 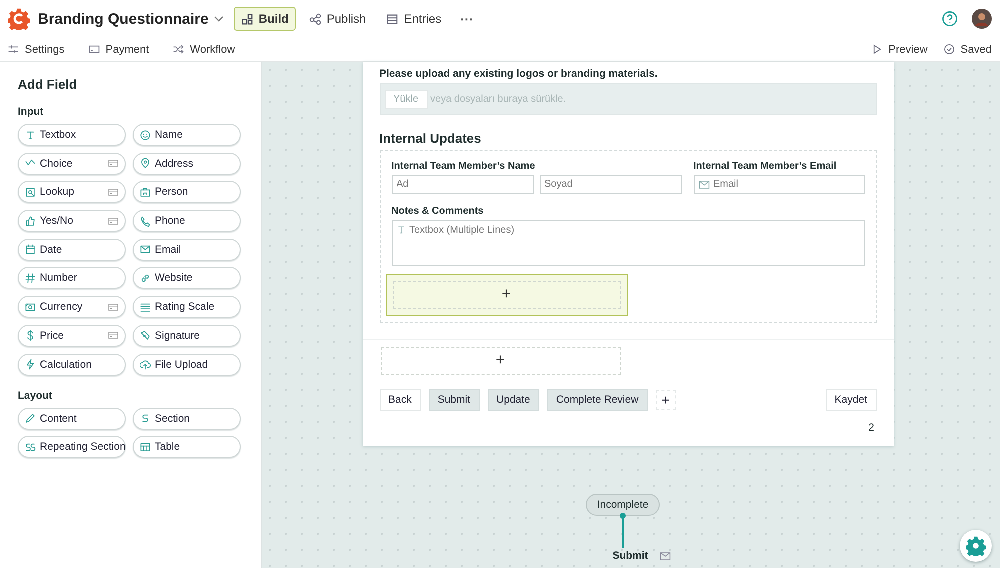 I want to click on section-title: Internal Updates, so click(x=431, y=138).